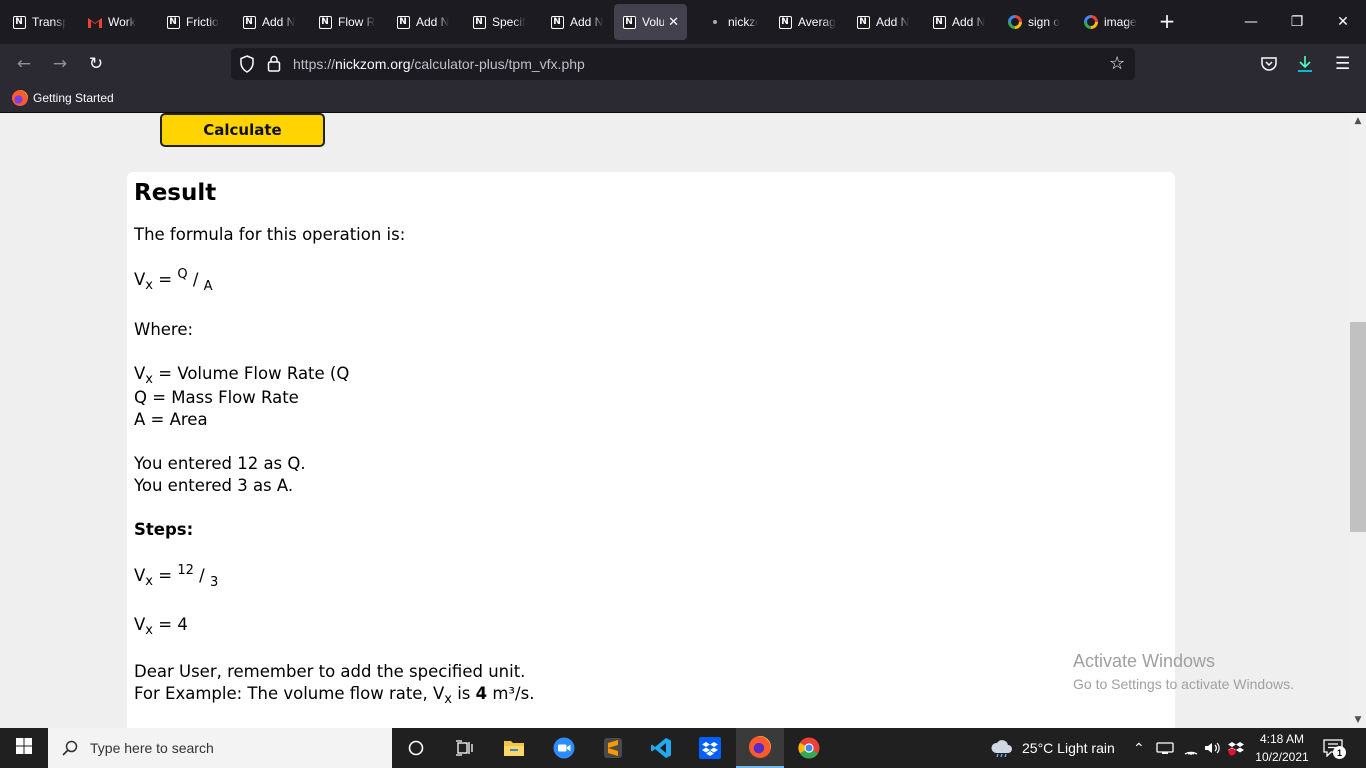  I want to click on tab-label: Flow R, so click(357, 22).